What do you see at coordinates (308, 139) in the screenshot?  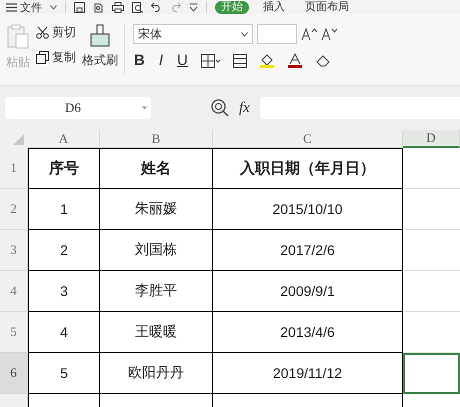 I see `column-header: C` at bounding box center [308, 139].